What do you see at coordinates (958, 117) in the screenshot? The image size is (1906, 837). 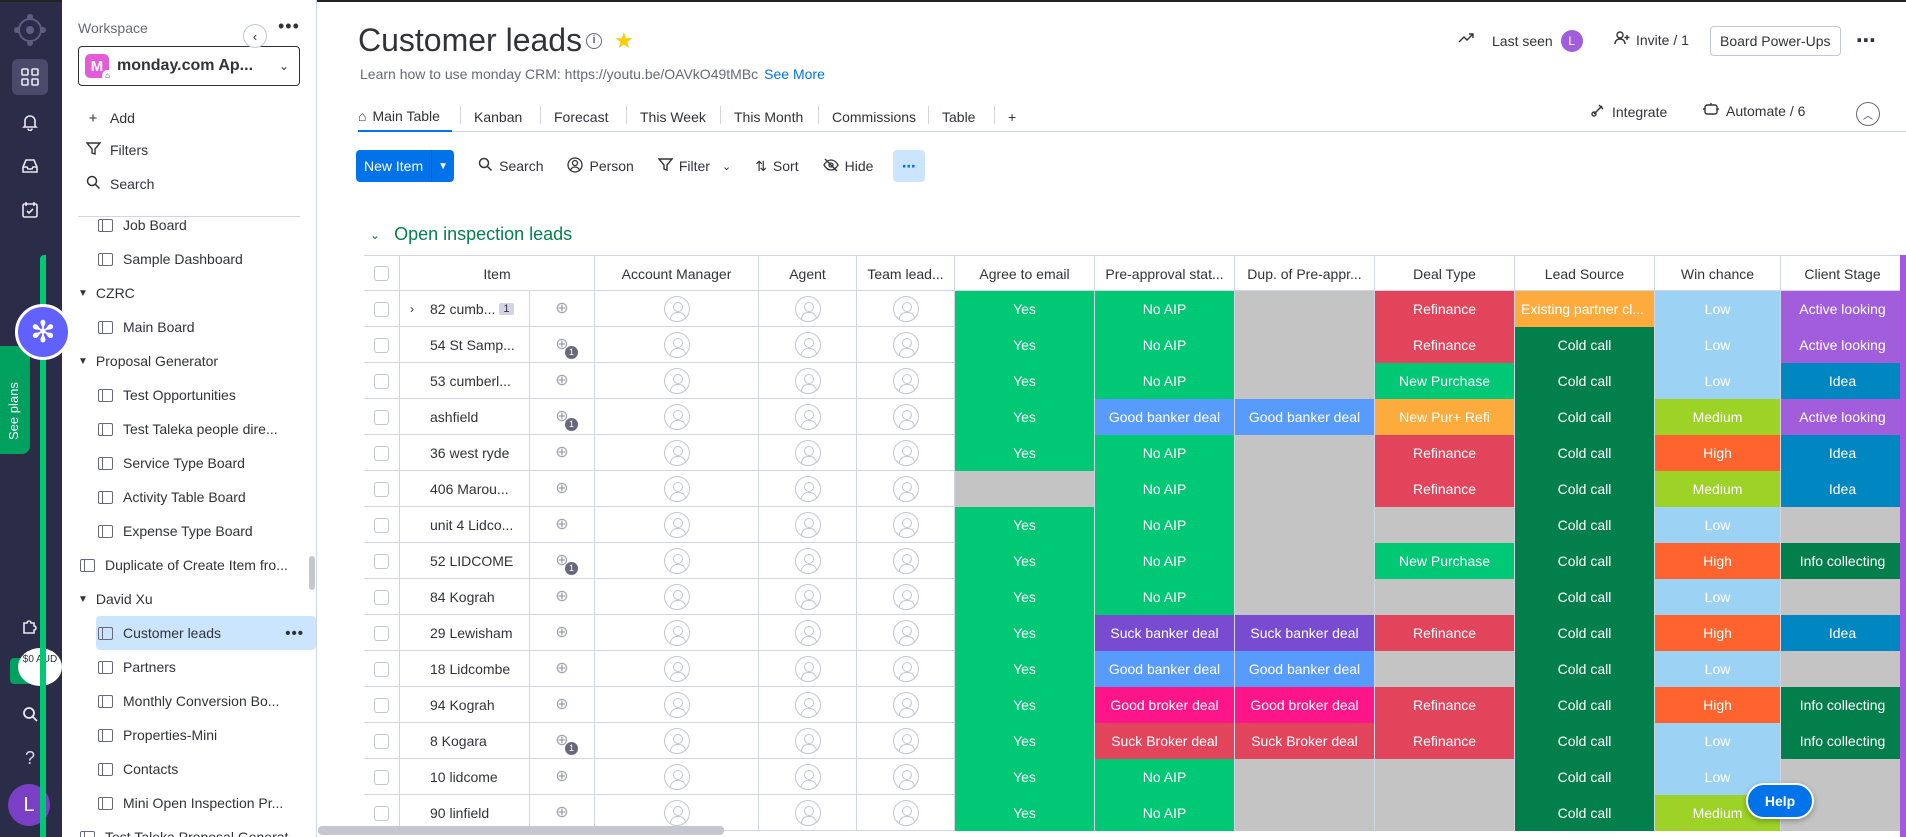 I see `tab-table: Table` at bounding box center [958, 117].